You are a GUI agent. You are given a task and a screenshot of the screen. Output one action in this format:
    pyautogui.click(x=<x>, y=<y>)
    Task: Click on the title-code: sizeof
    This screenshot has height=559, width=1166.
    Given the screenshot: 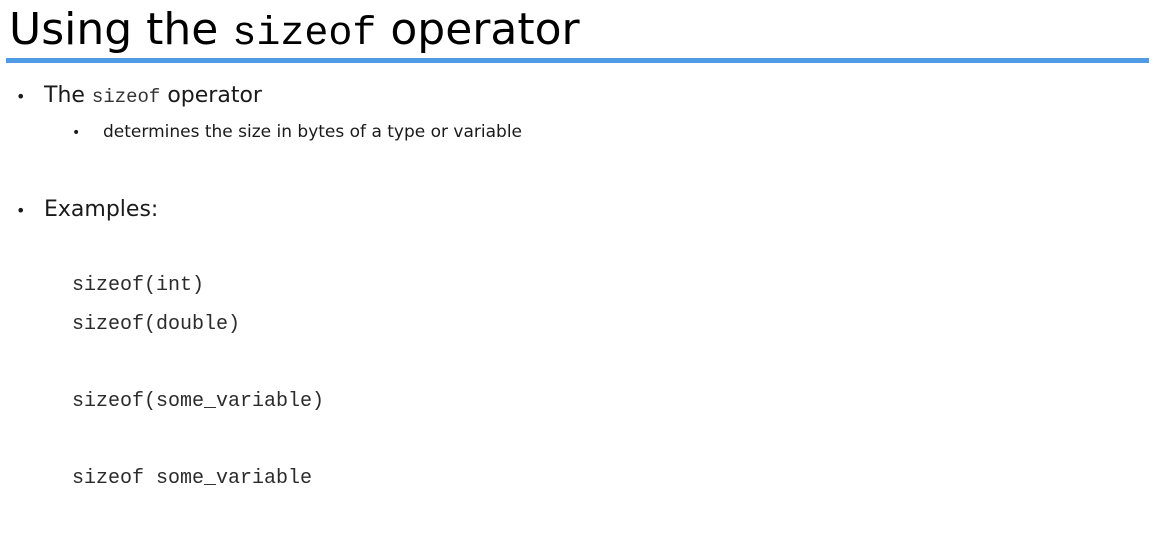 What is the action you would take?
    pyautogui.click(x=304, y=34)
    